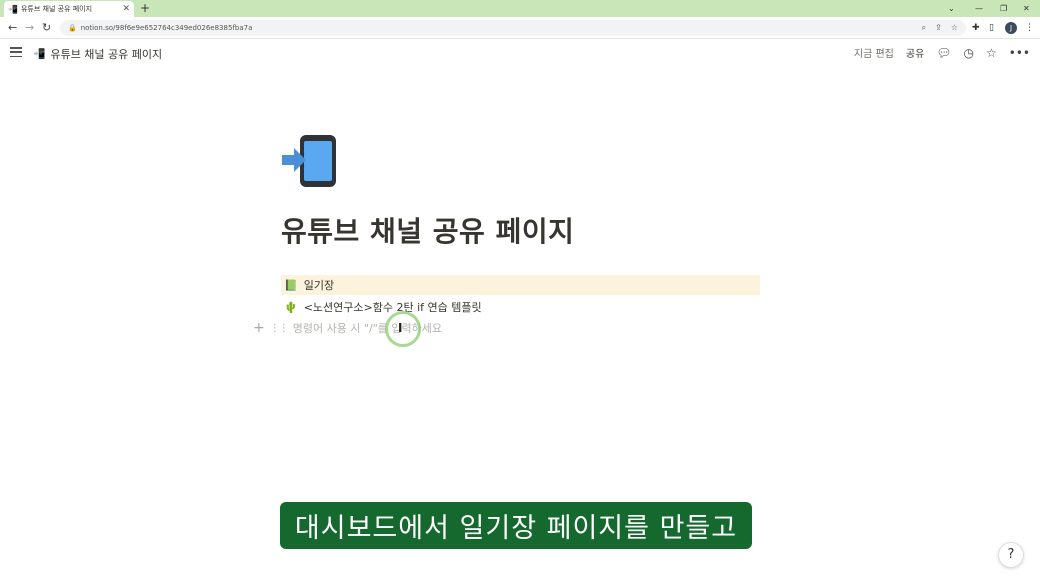 Image resolution: width=1040 pixels, height=585 pixels. I want to click on tab-title: 유튜브 채널 공유 페이지, so click(56, 9).